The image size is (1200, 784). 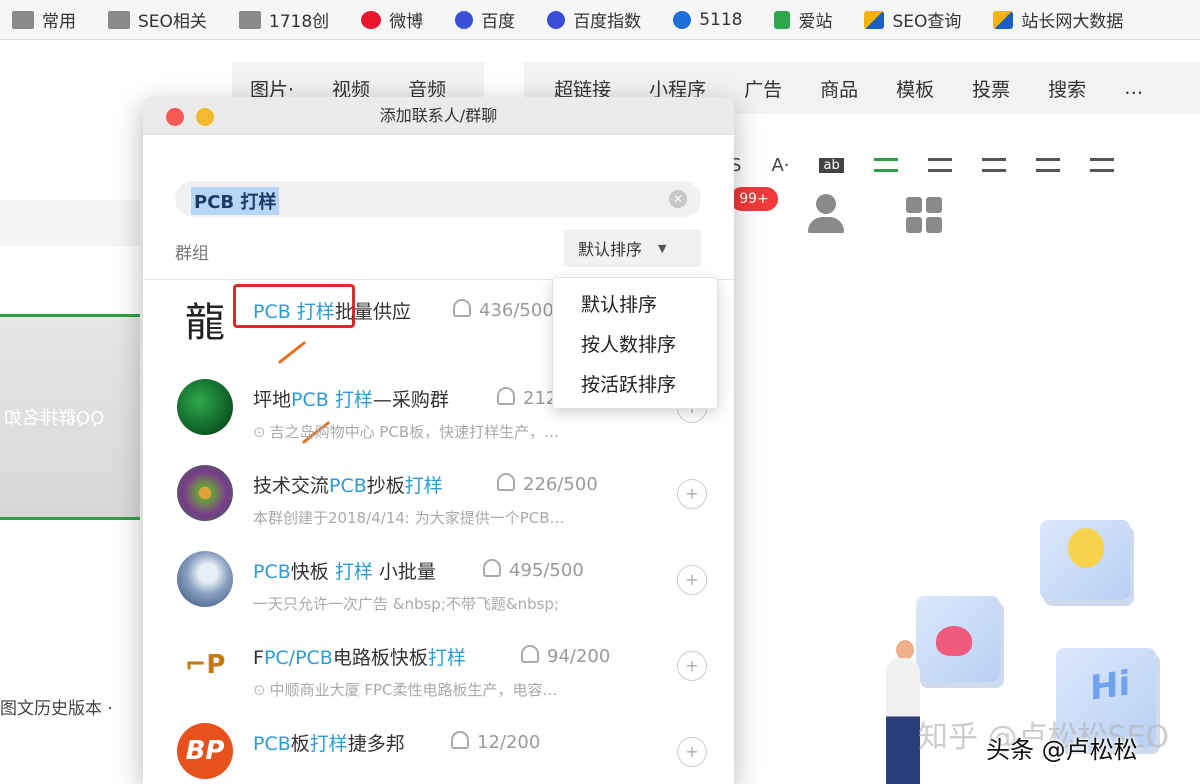 I want to click on bookmark-label: 微博, so click(x=406, y=22).